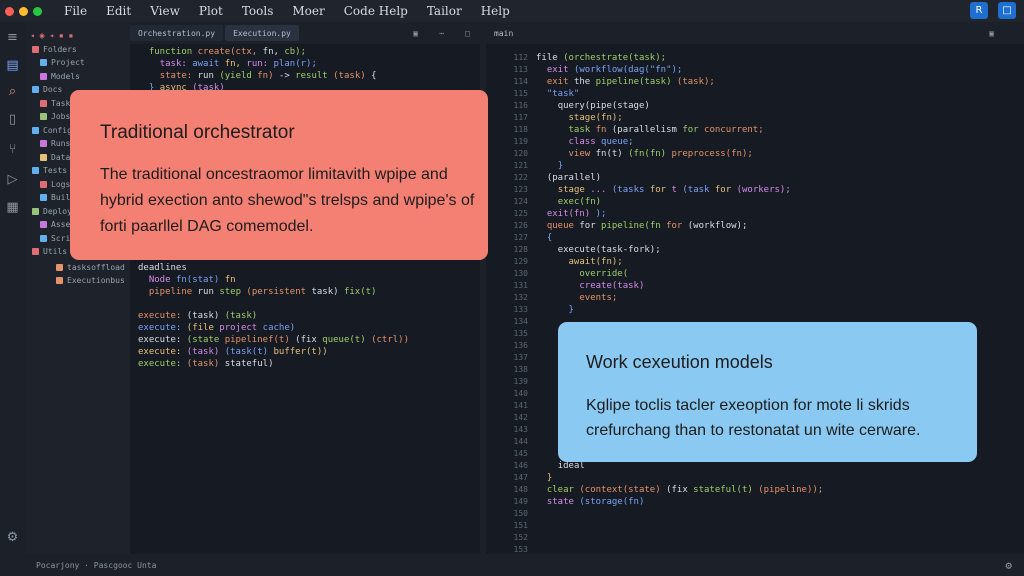 The image size is (1024, 576). I want to click on status-left: Pocarjony · Pascgooc Unta, so click(96, 565).